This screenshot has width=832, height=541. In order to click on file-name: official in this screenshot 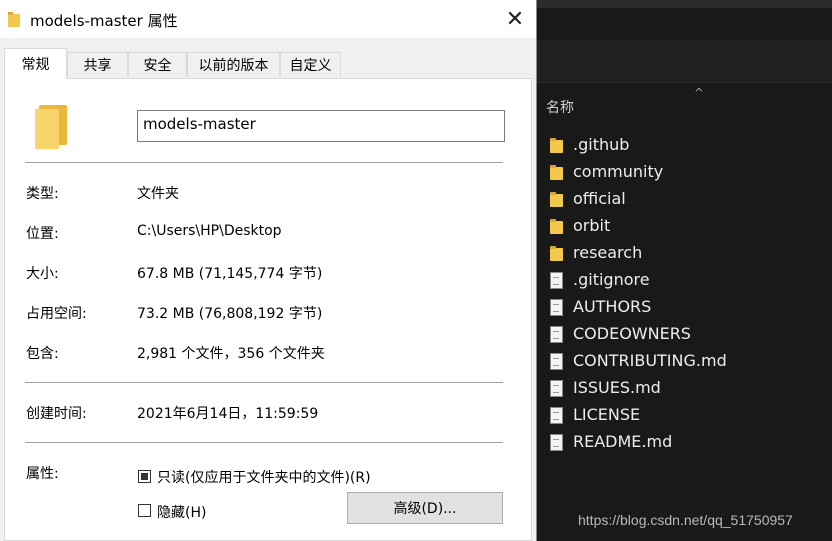, I will do `click(599, 198)`.